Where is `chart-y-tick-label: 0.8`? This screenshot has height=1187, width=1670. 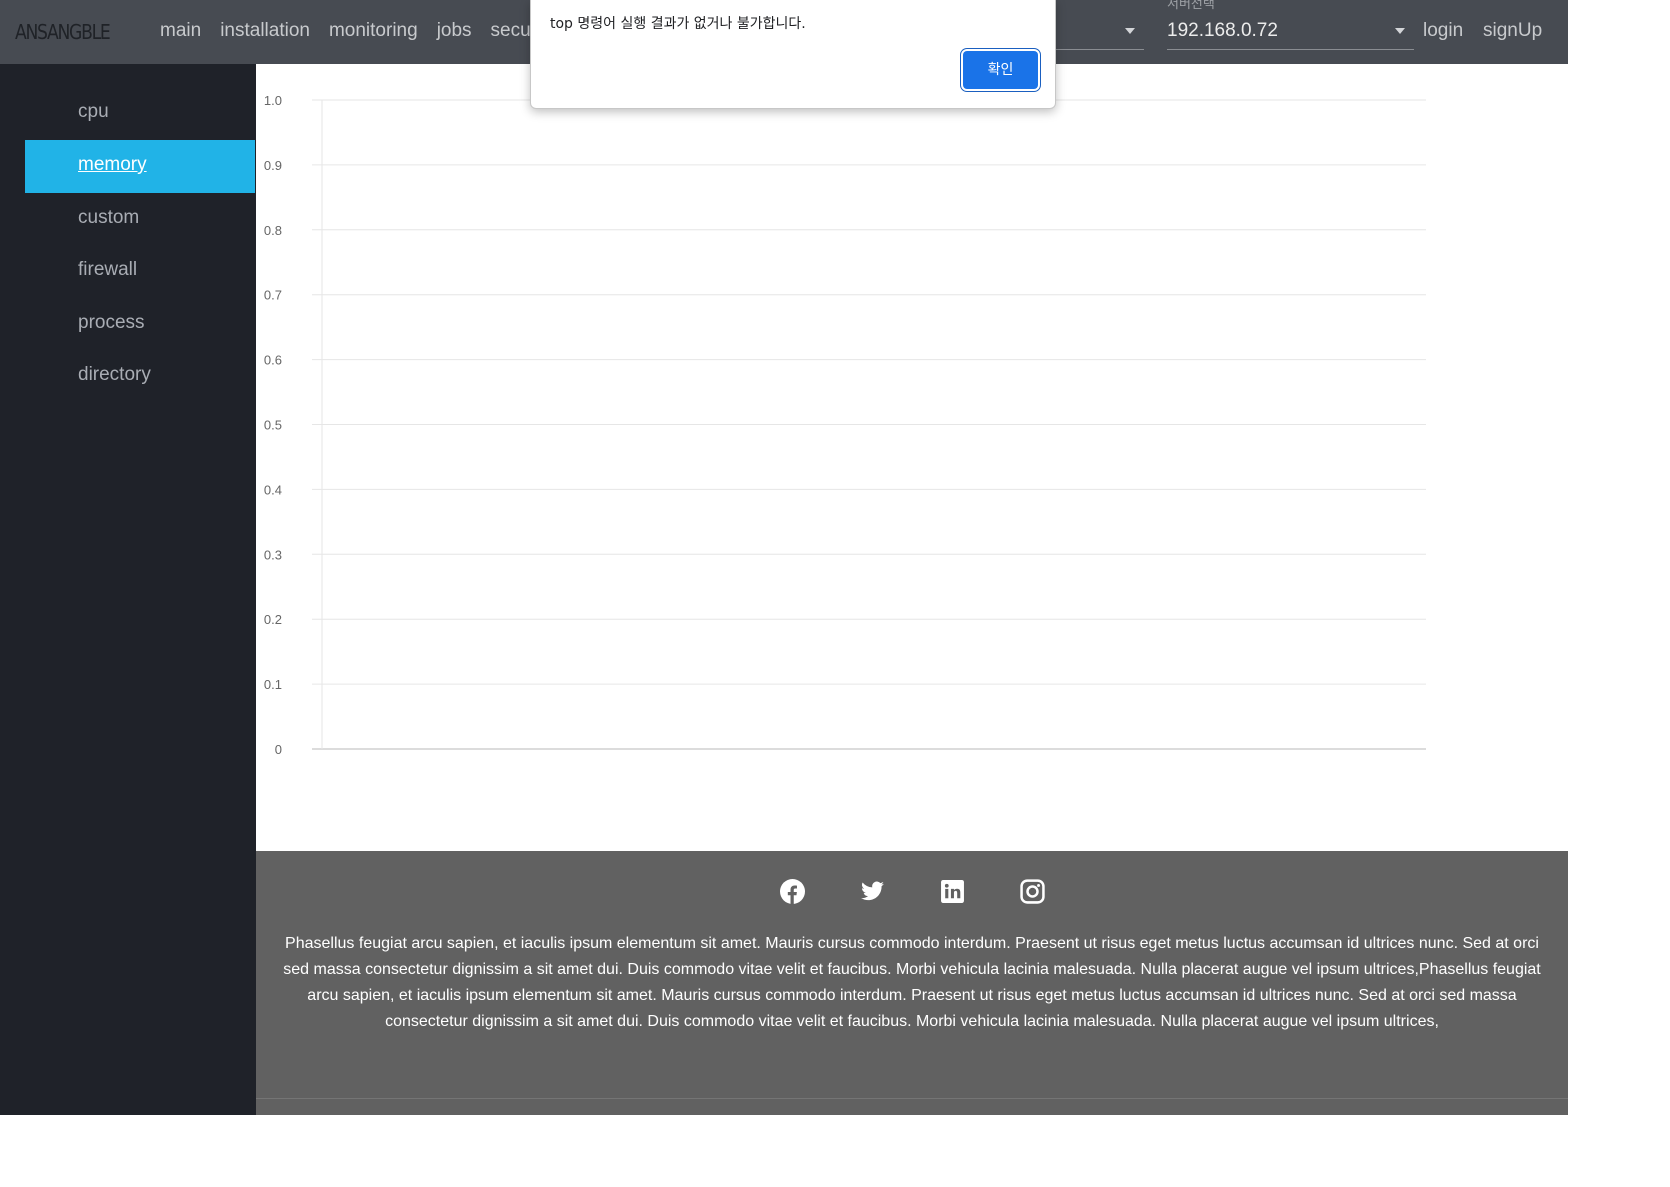 chart-y-tick-label: 0.8 is located at coordinates (273, 230).